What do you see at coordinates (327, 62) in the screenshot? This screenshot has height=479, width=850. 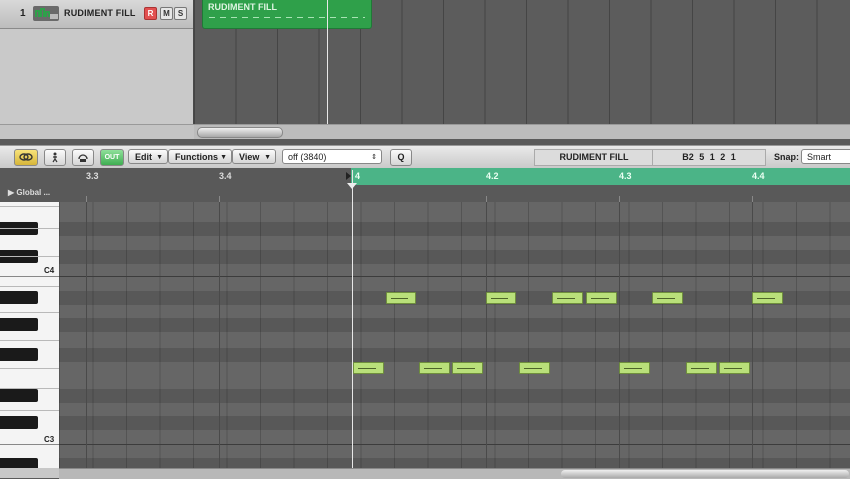 I see `arrange-playhead` at bounding box center [327, 62].